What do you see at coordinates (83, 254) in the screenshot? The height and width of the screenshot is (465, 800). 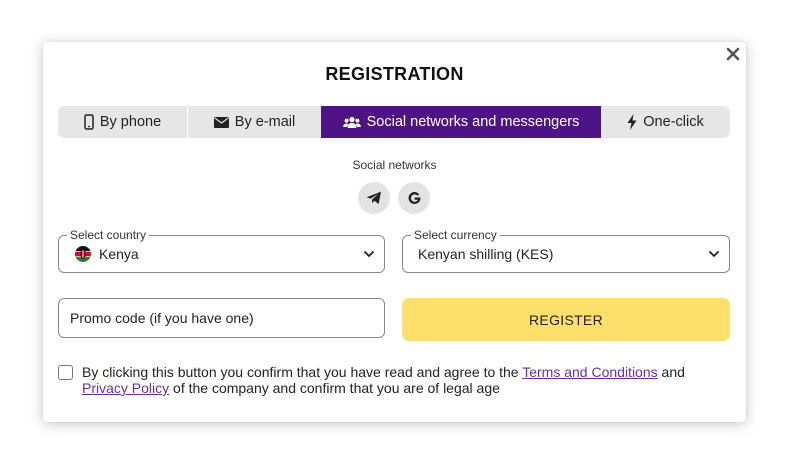 I see `kenya-flag-icon` at bounding box center [83, 254].